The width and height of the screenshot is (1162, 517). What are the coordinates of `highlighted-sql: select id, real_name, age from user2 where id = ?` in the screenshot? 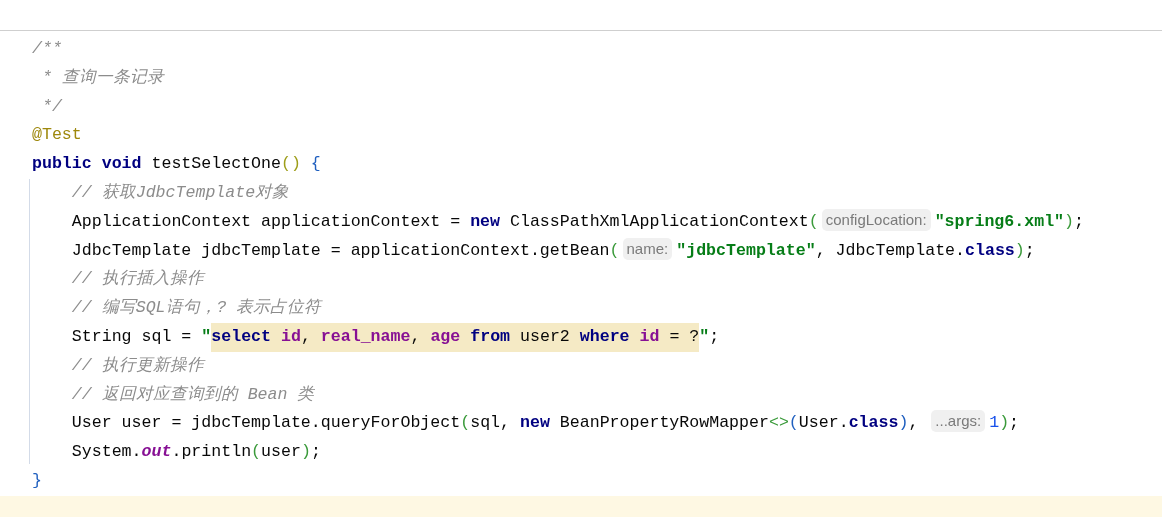 It's located at (455, 337).